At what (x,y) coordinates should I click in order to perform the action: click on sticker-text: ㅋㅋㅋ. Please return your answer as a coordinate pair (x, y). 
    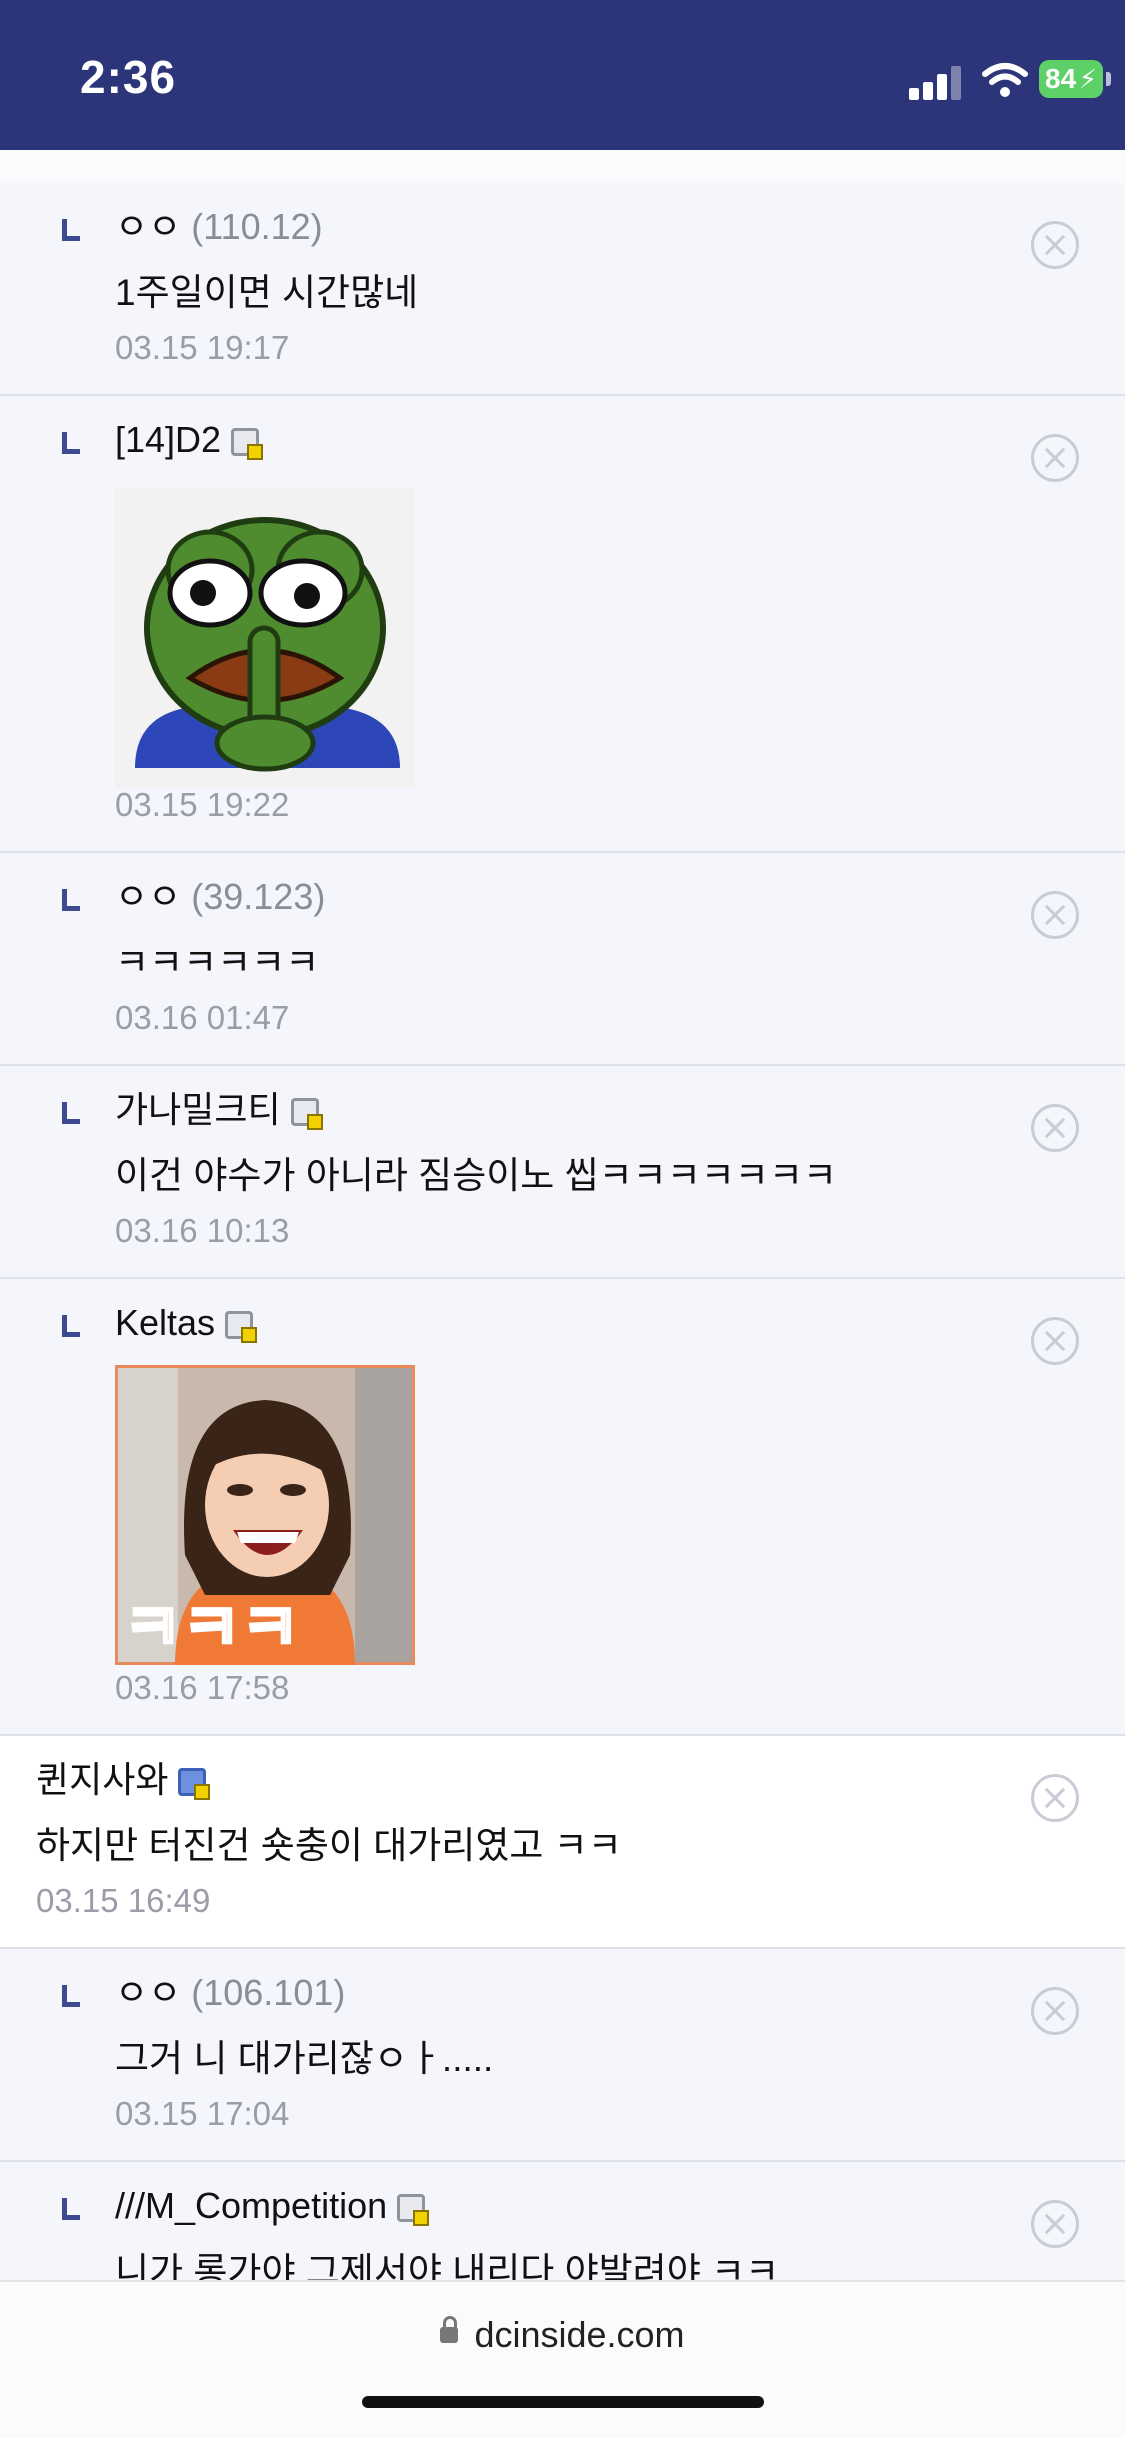
    Looking at the image, I should click on (211, 1628).